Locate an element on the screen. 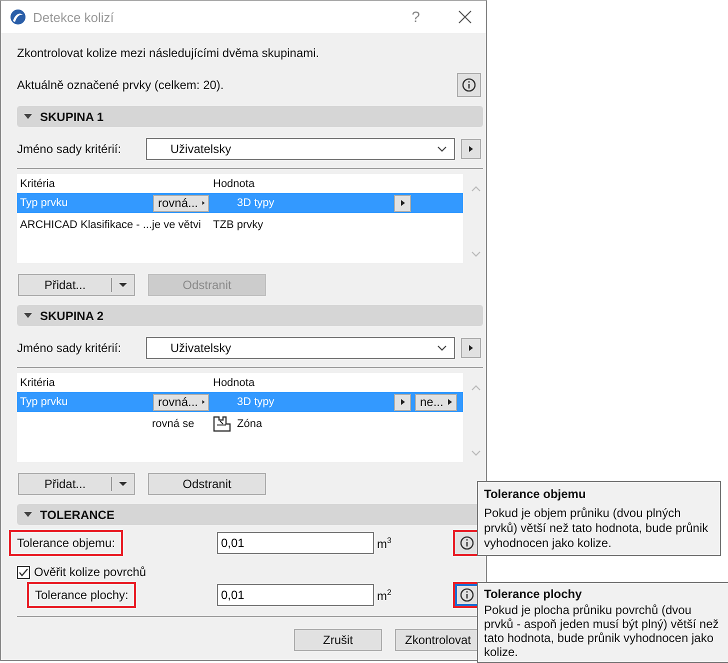  info-button is located at coordinates (469, 85).